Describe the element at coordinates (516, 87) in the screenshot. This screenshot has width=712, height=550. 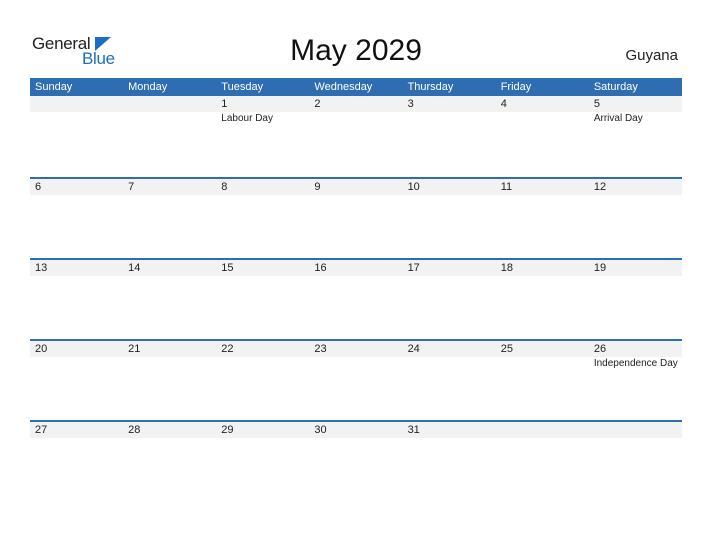
I see `weekday-friday: Friday` at that location.